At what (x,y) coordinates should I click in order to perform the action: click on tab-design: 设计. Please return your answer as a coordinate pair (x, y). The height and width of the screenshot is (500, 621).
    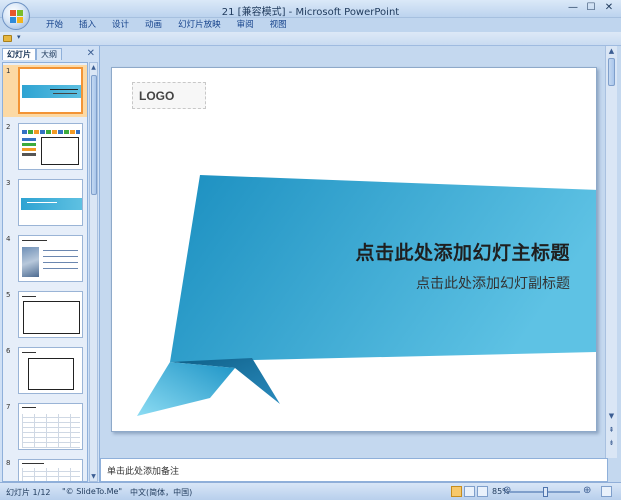
    Looking at the image, I should click on (120, 25).